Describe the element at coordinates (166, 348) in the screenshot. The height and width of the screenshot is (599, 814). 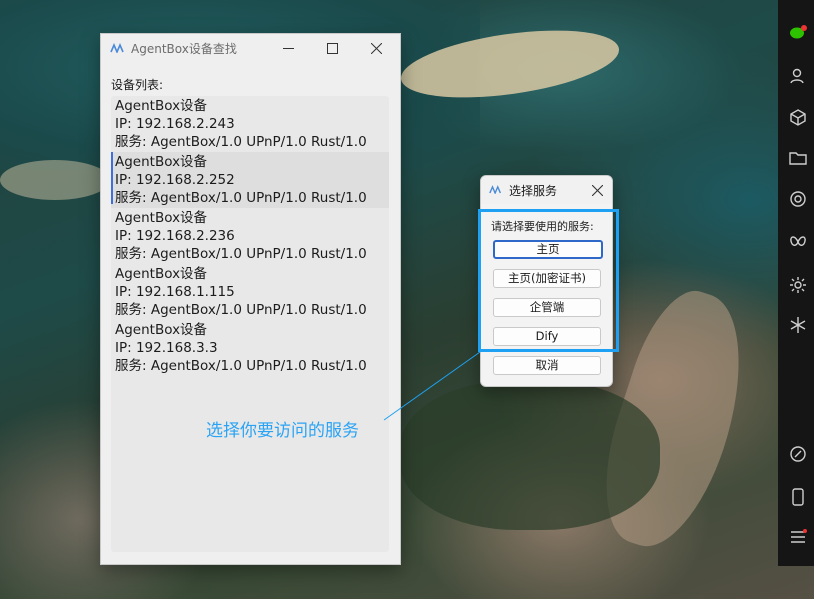
I see `device-ip: IP: 192.168.3.3` at that location.